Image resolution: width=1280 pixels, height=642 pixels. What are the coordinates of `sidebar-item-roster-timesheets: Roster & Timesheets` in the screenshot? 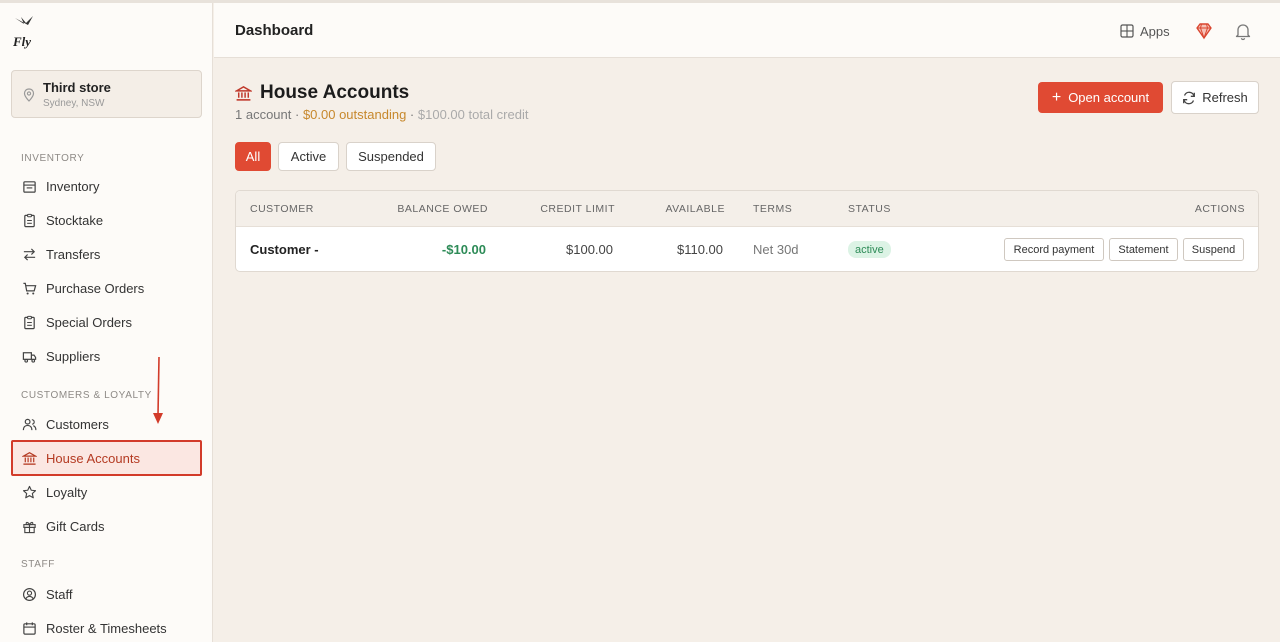 It's located at (106, 627).